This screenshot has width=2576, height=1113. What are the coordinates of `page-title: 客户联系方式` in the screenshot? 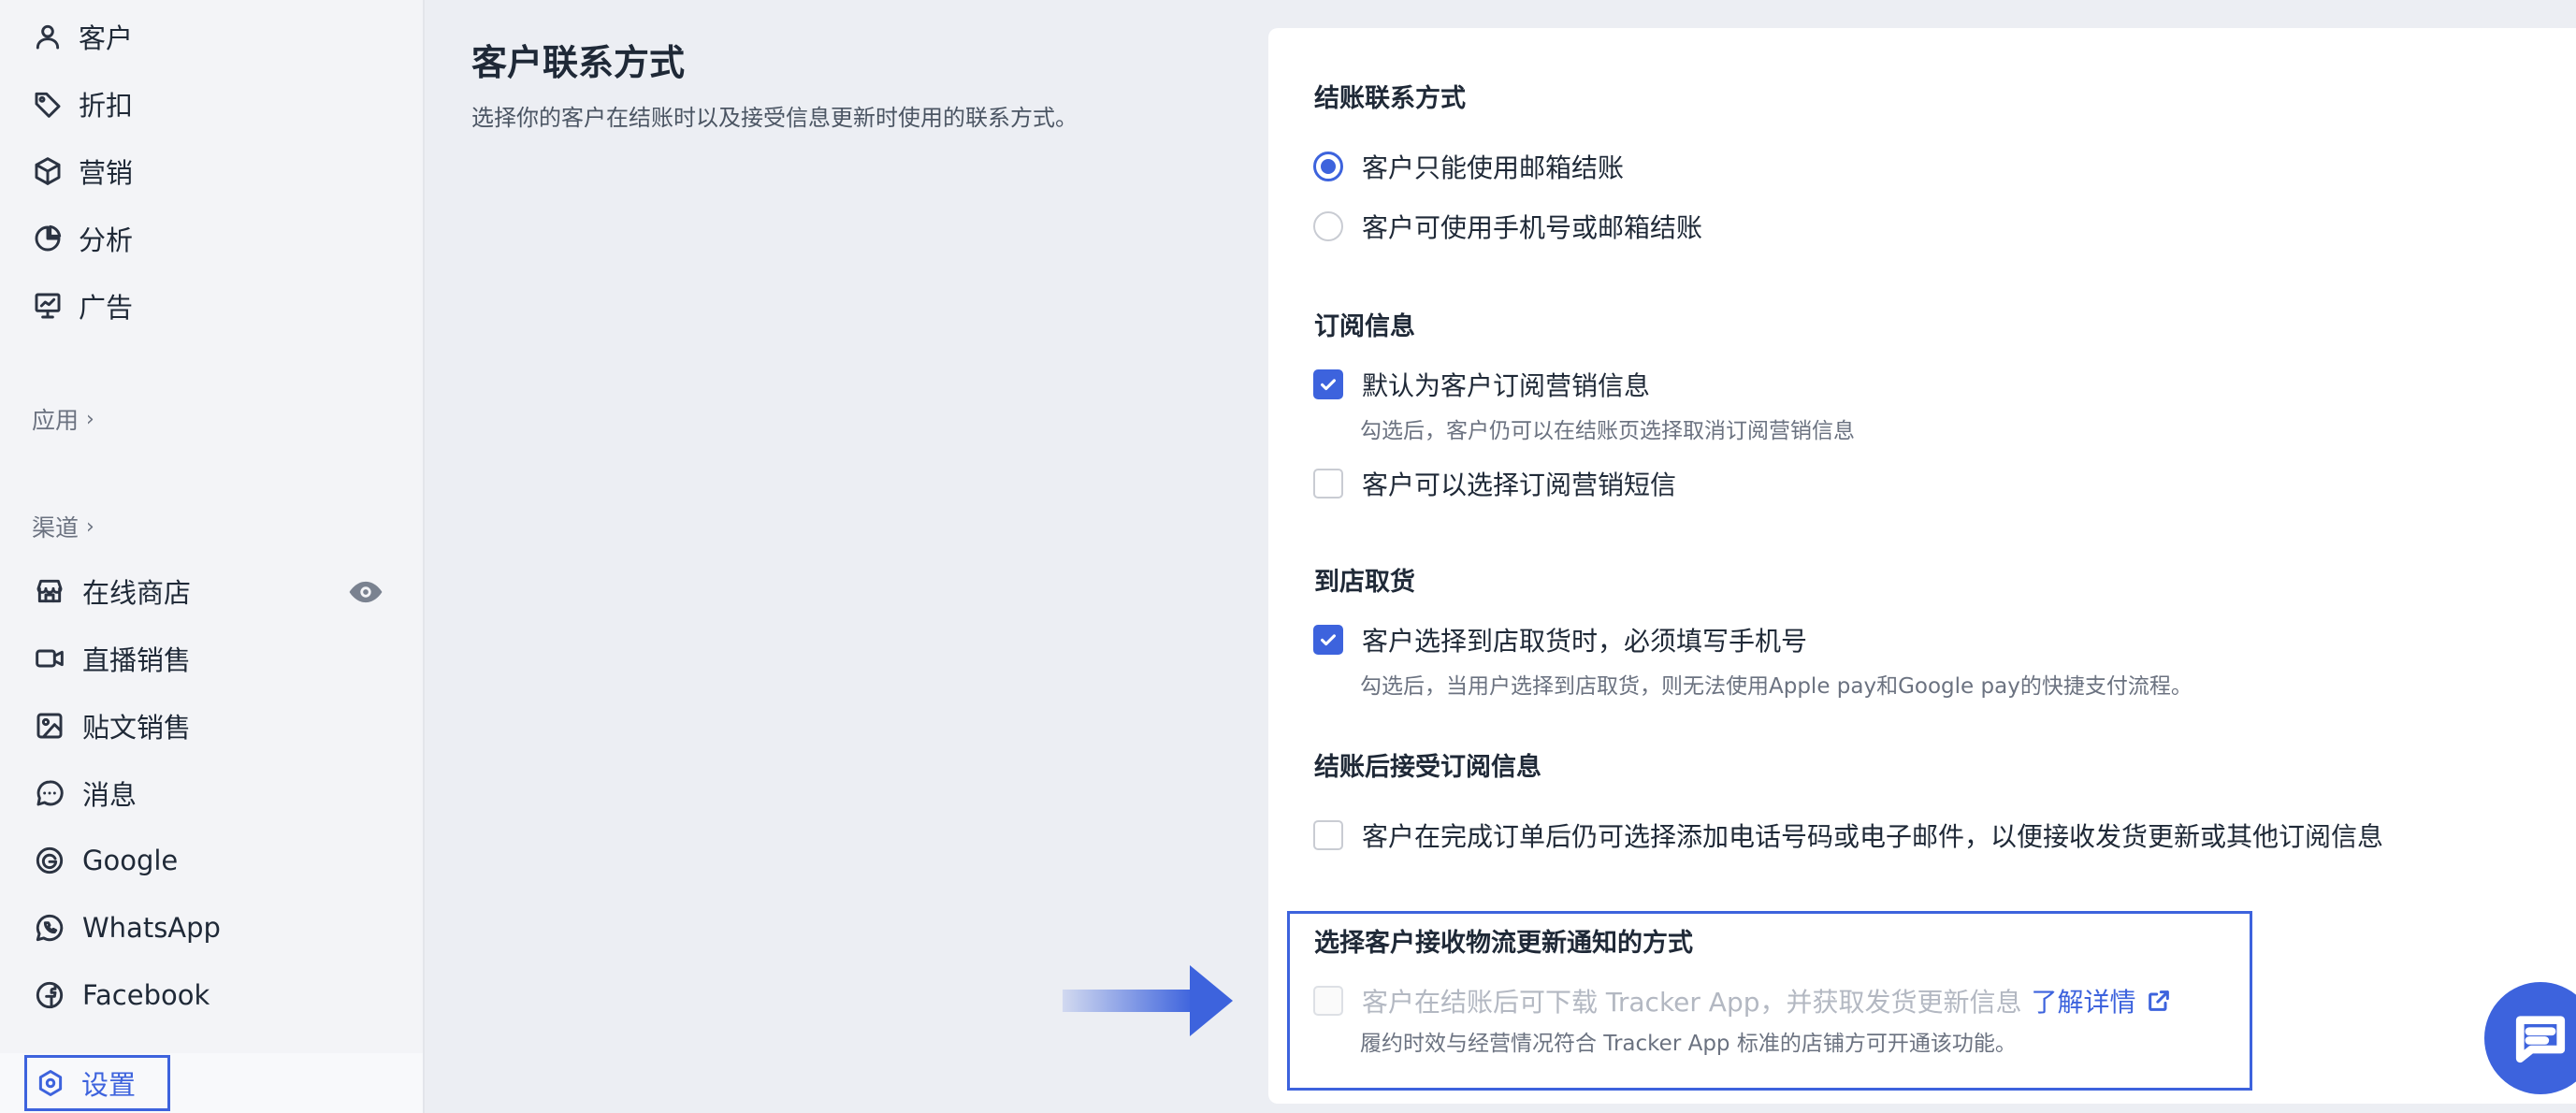 It's located at (578, 62).